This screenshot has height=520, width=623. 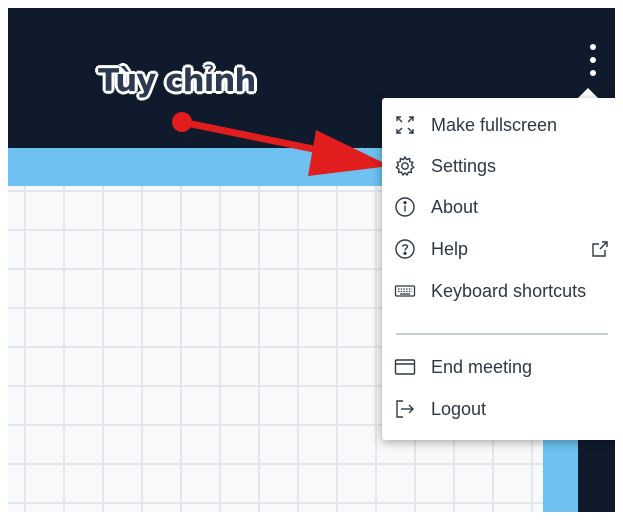 I want to click on menu-item-label: Make fullscreen, so click(x=494, y=124).